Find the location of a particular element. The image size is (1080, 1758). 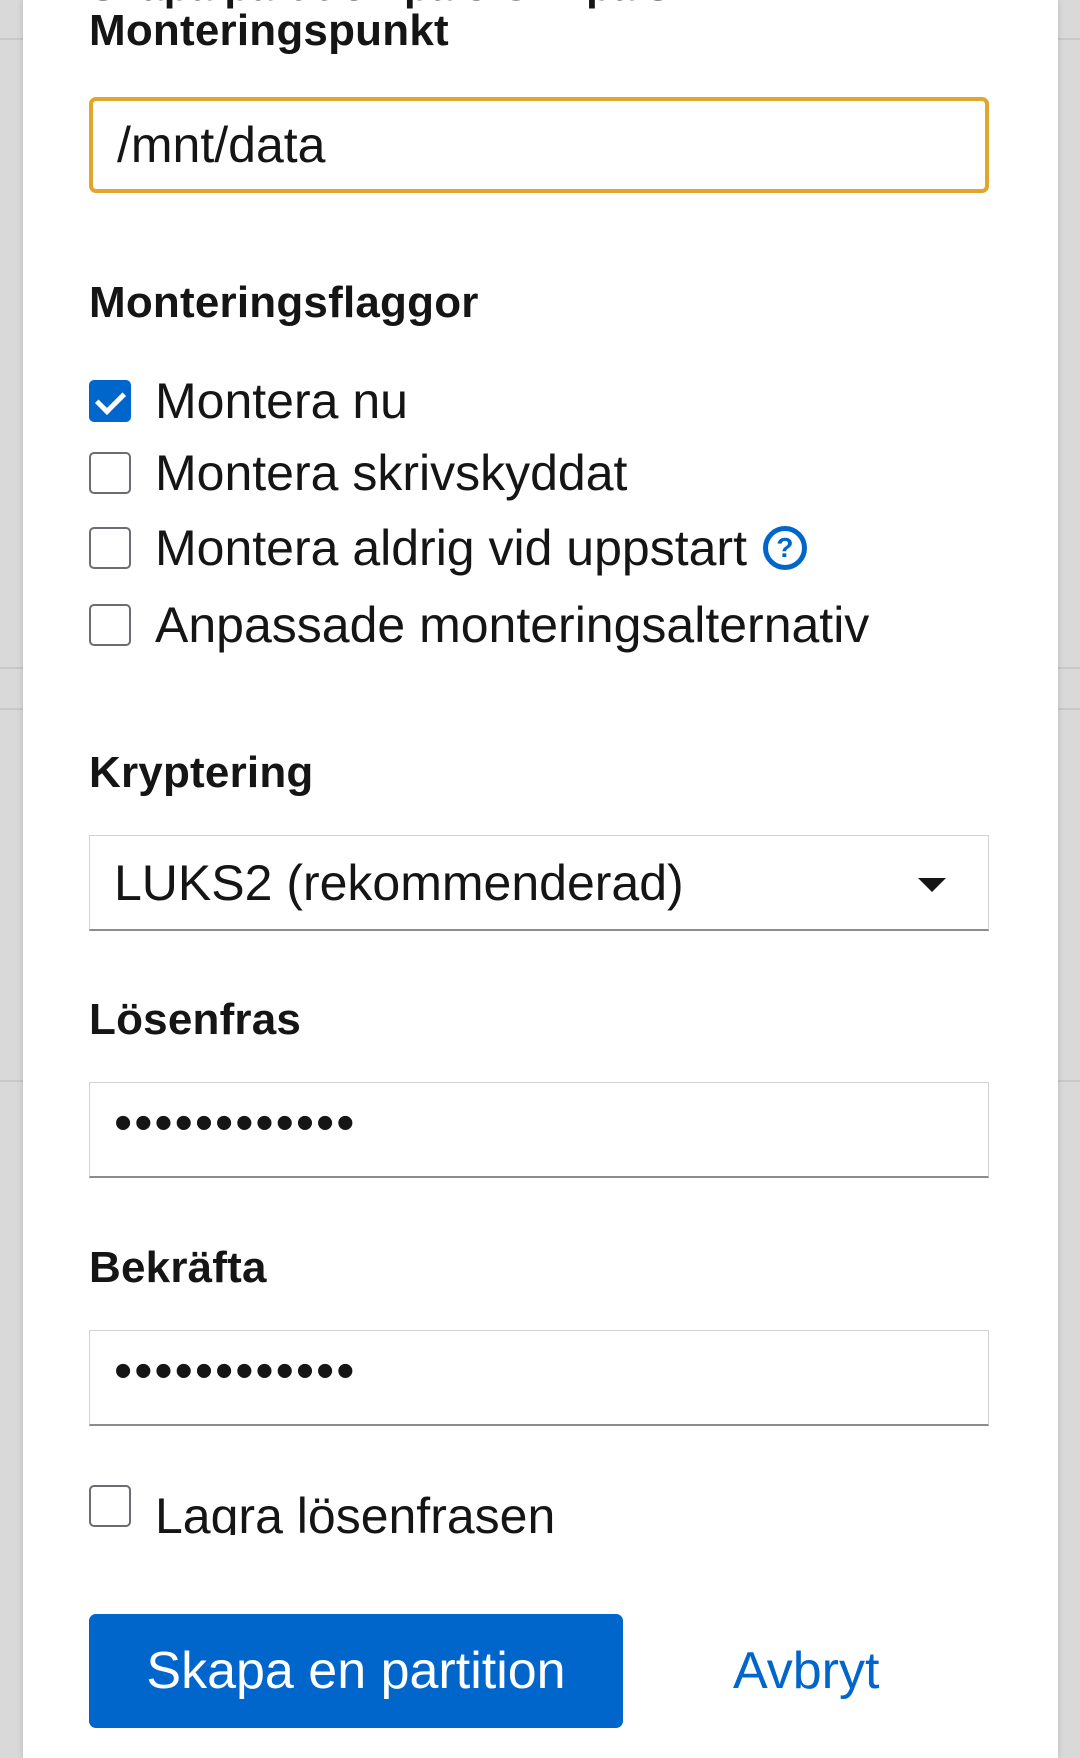

custom-mount-options-checkbox is located at coordinates (110, 625).